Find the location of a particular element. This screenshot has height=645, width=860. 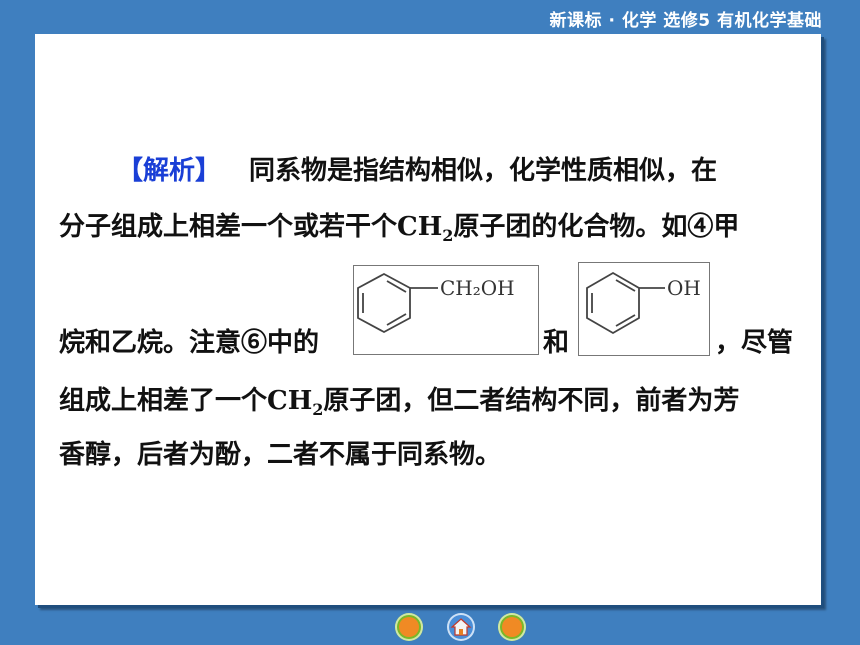

text-line-3c: ，尽管 is located at coordinates (754, 343).